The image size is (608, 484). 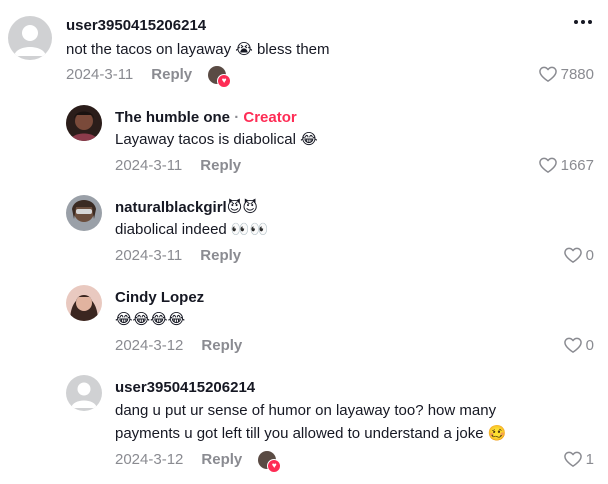 I want to click on comment-username: naturalblackgirl😈😈, so click(x=186, y=208).